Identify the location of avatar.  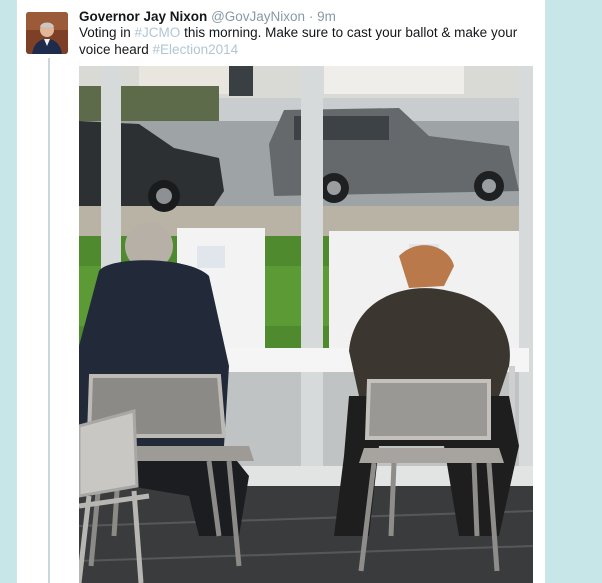
(47, 33).